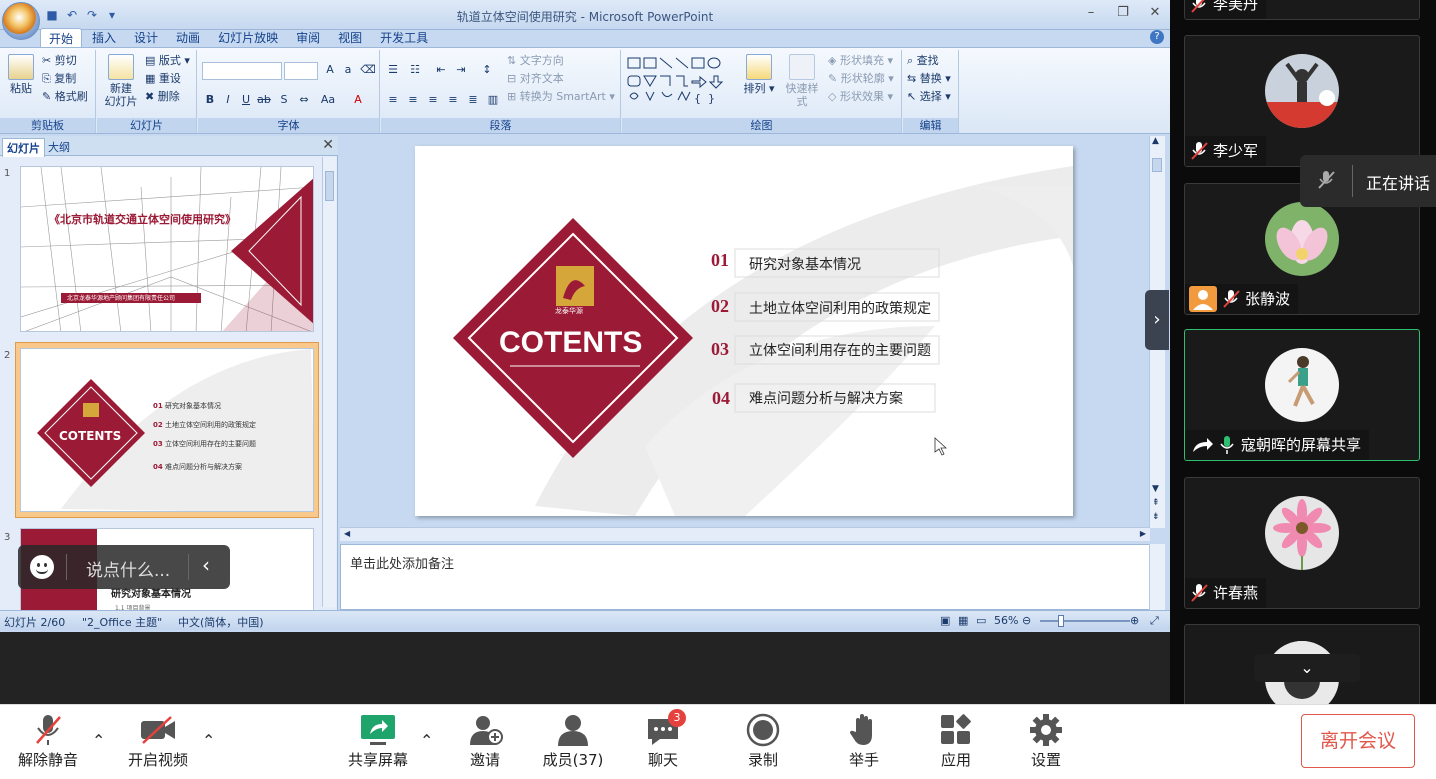 The width and height of the screenshot is (1436, 779). Describe the element at coordinates (923, 61) in the screenshot. I see `find-button: ⌕ 查找` at that location.